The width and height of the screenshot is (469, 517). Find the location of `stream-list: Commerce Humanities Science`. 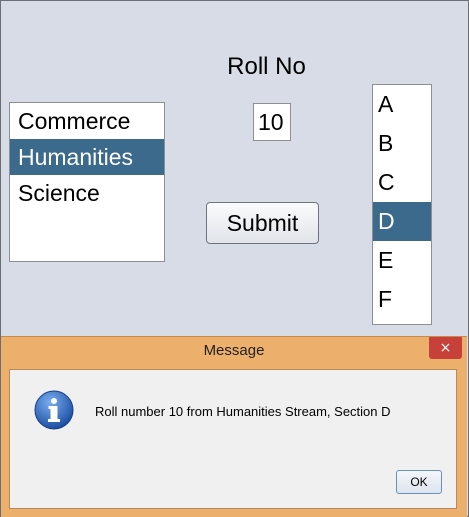

stream-list: Commerce Humanities Science is located at coordinates (87, 182).